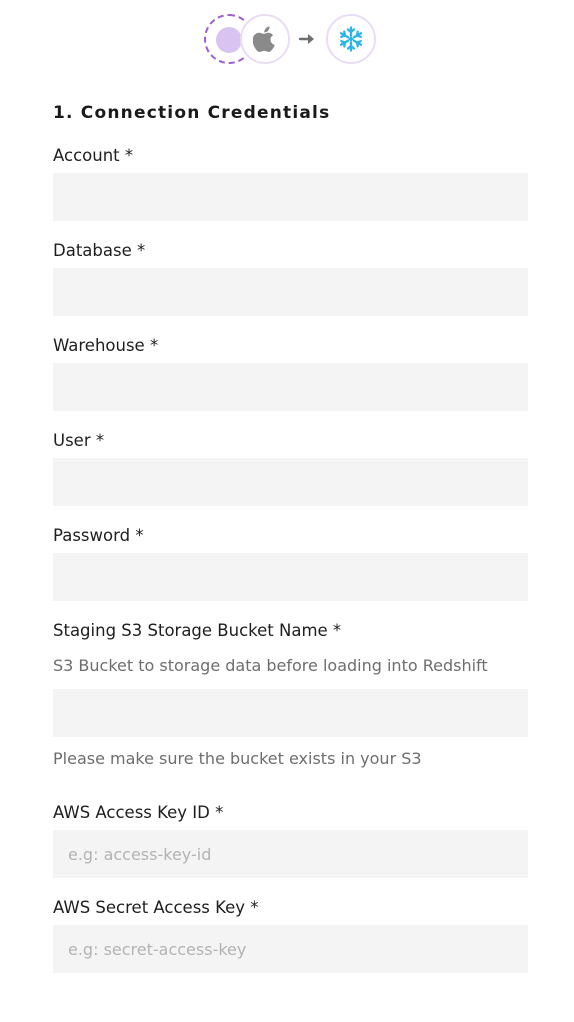 This screenshot has height=1022, width=574. I want to click on access-key-input, so click(290, 854).